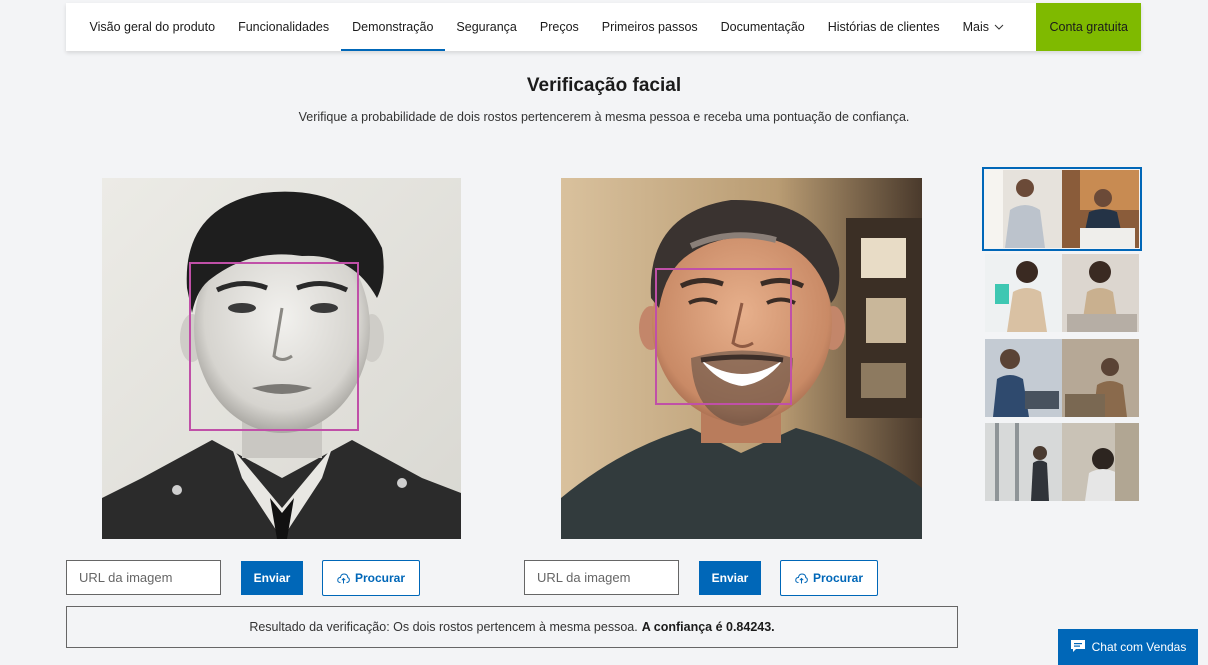  What do you see at coordinates (883, 27) in the screenshot?
I see `nav-item-customer-stories: Histórias de clientes` at bounding box center [883, 27].